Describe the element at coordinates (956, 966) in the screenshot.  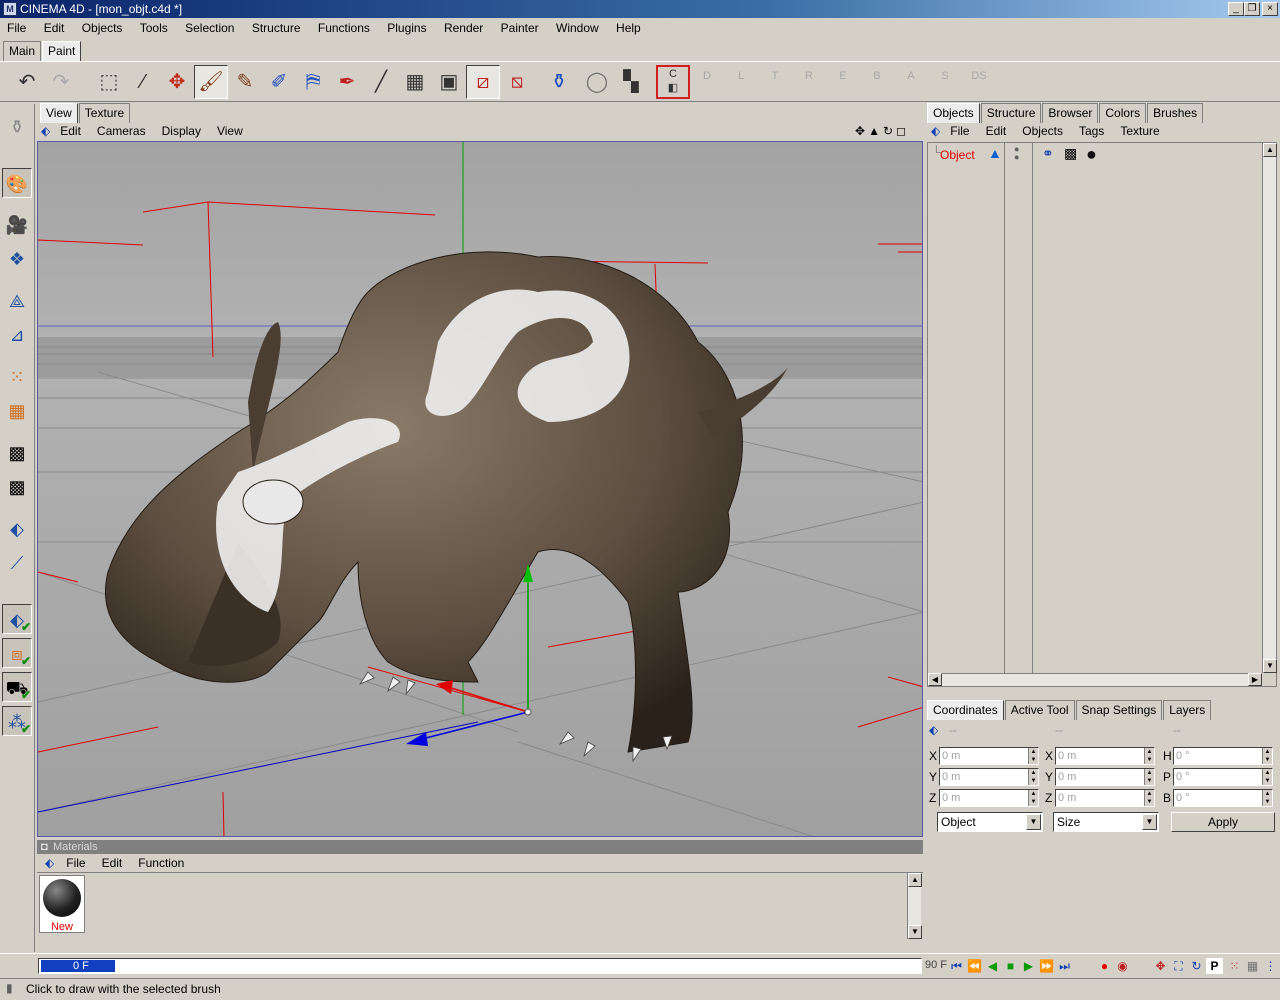
I see `goto-start-icon: ⏮` at that location.